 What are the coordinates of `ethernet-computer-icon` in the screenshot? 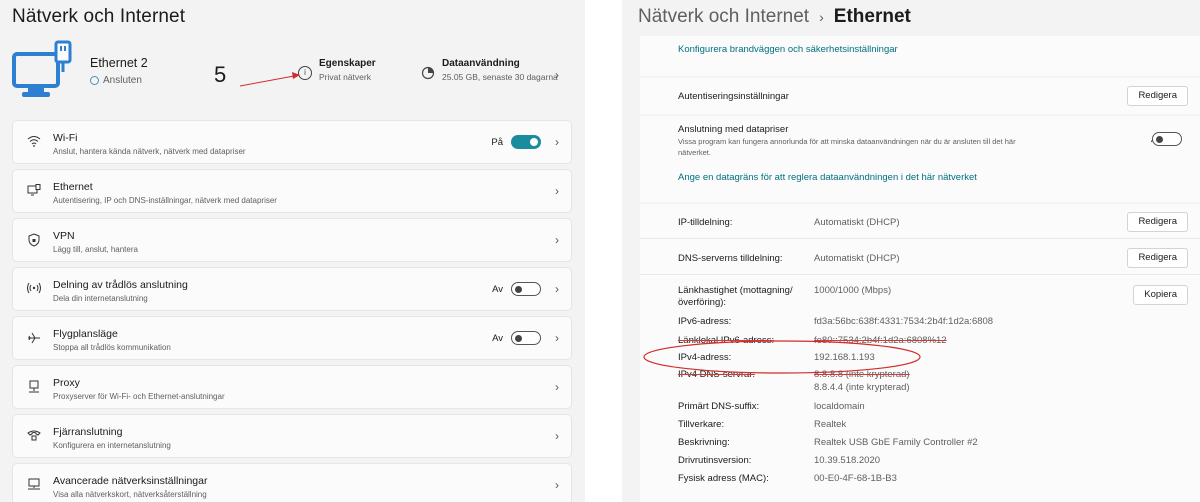 It's located at (42, 68).